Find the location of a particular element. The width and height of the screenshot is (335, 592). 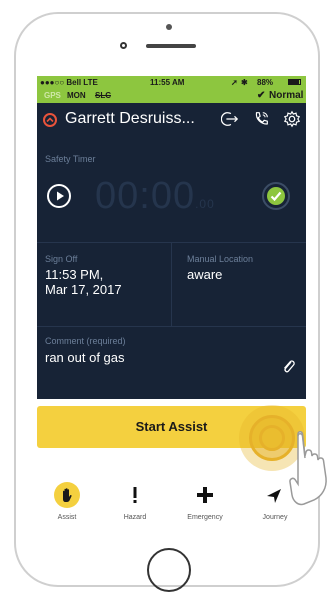

comment-value: ran out of gas is located at coordinates (85, 357).